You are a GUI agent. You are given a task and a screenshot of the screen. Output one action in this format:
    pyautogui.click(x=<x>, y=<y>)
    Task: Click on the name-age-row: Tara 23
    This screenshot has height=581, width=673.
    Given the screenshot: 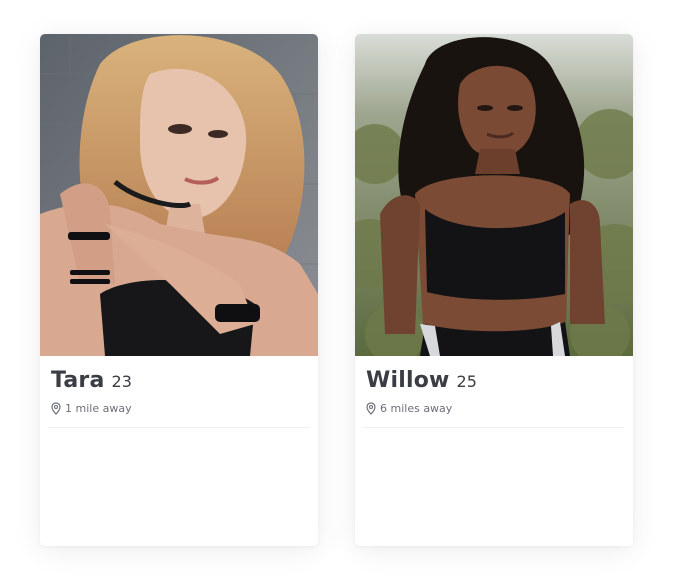 What is the action you would take?
    pyautogui.click(x=179, y=383)
    